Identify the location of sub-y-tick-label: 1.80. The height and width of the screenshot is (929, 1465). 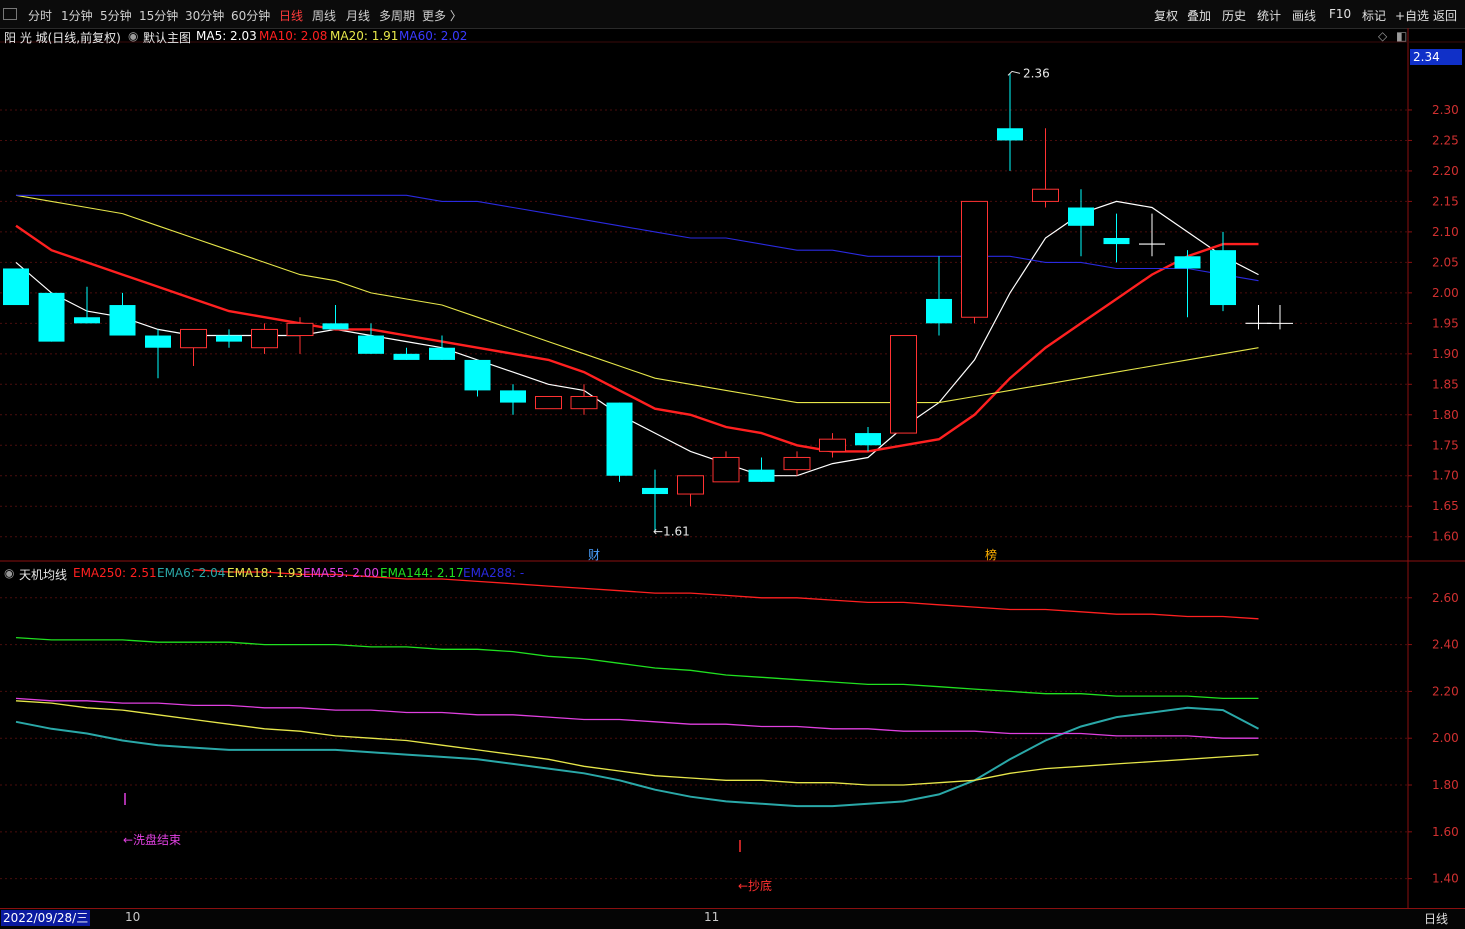
(1445, 785).